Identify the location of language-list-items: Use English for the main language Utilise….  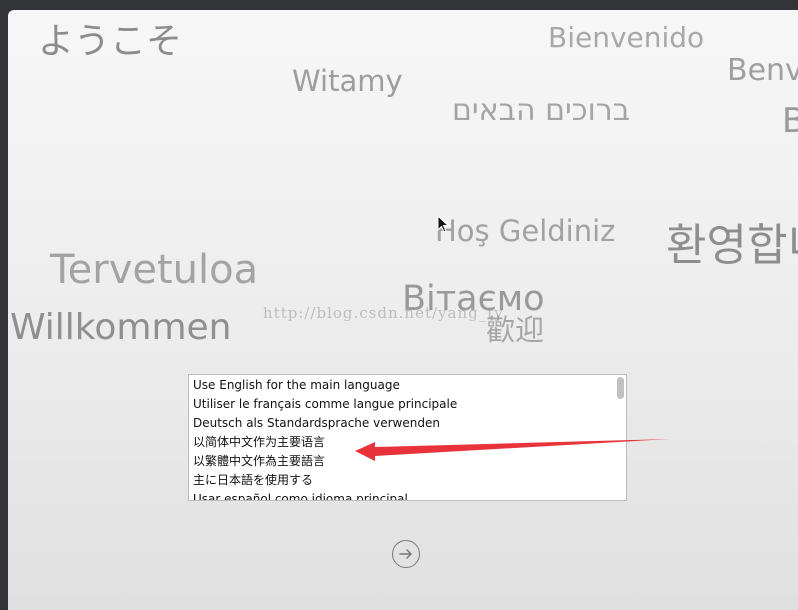
(407, 437).